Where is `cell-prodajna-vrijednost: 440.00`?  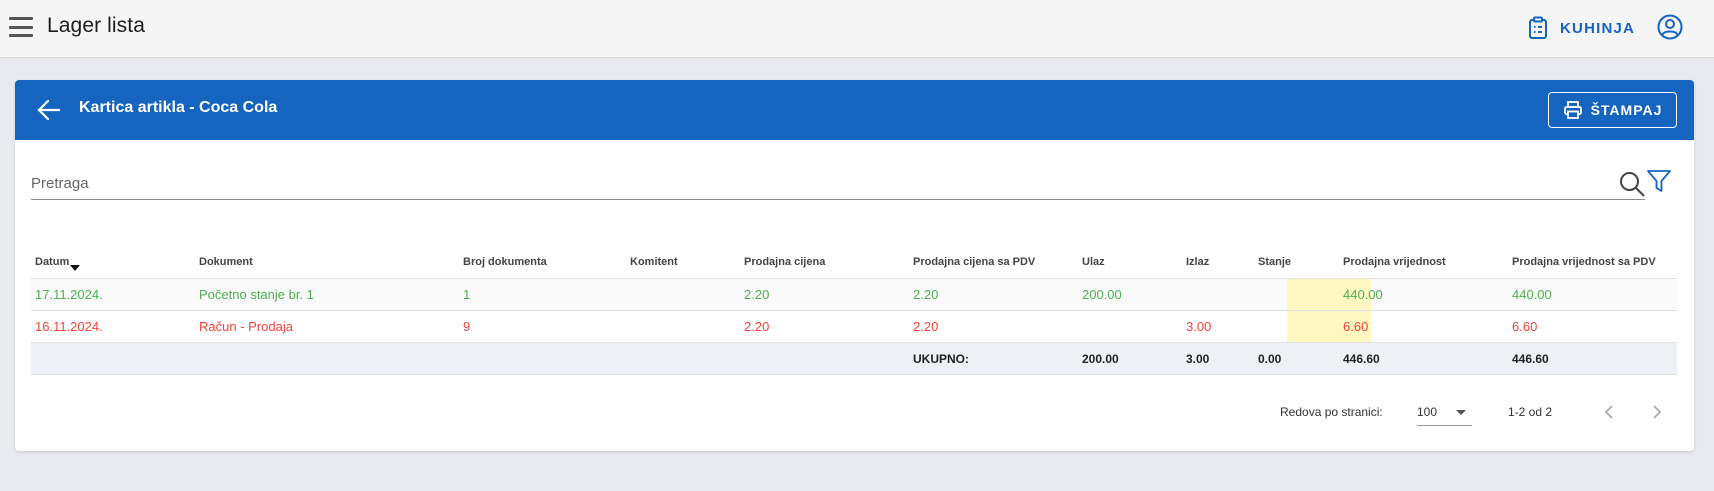 cell-prodajna-vrijednost: 440.00 is located at coordinates (1363, 294).